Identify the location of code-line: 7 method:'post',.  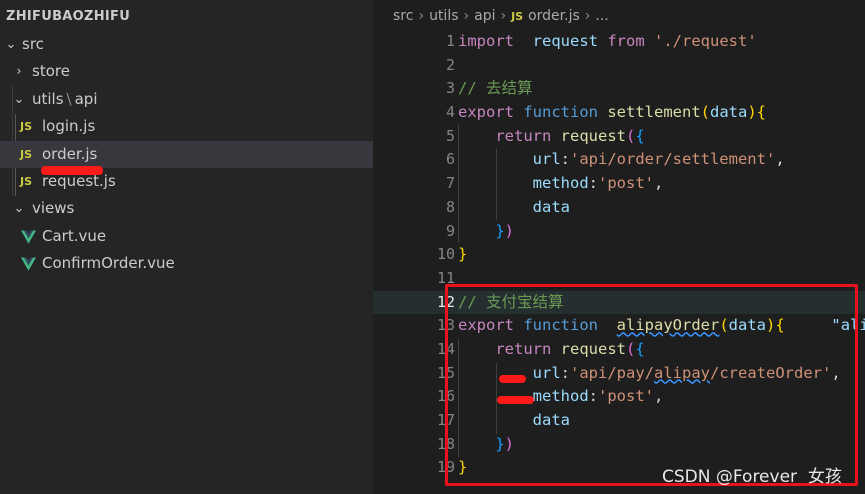
(619, 184).